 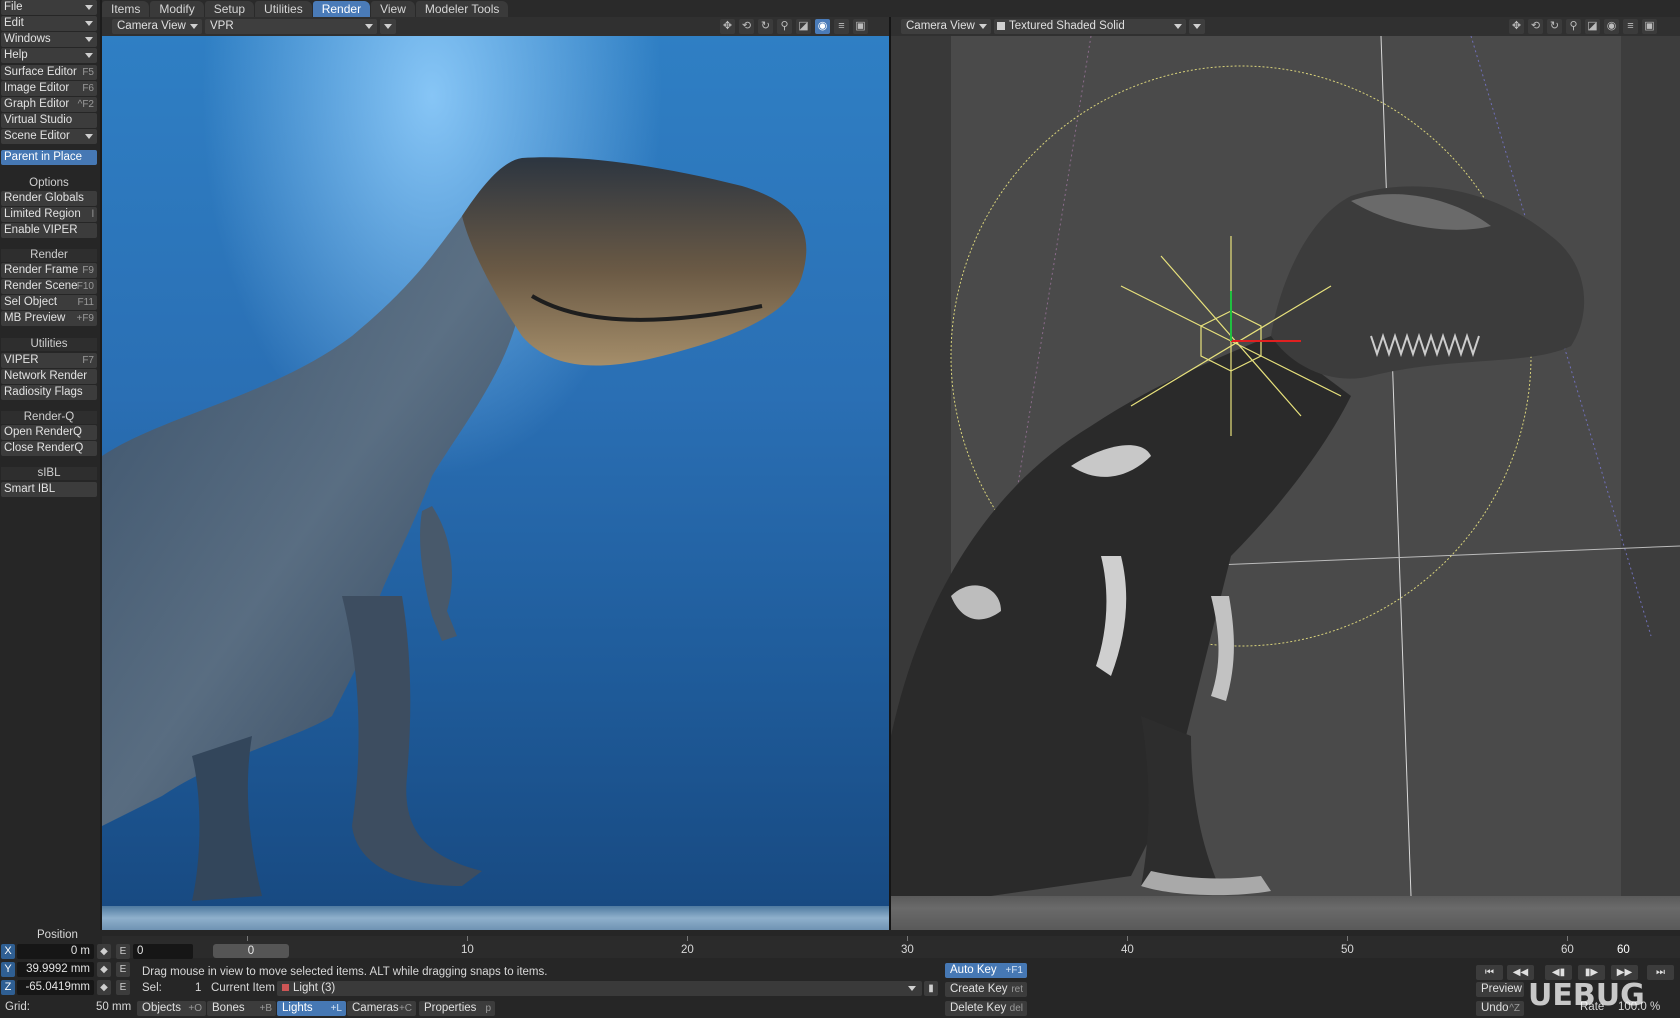 What do you see at coordinates (49, 120) in the screenshot?
I see `virtual-studio-button: Virtual Studio` at bounding box center [49, 120].